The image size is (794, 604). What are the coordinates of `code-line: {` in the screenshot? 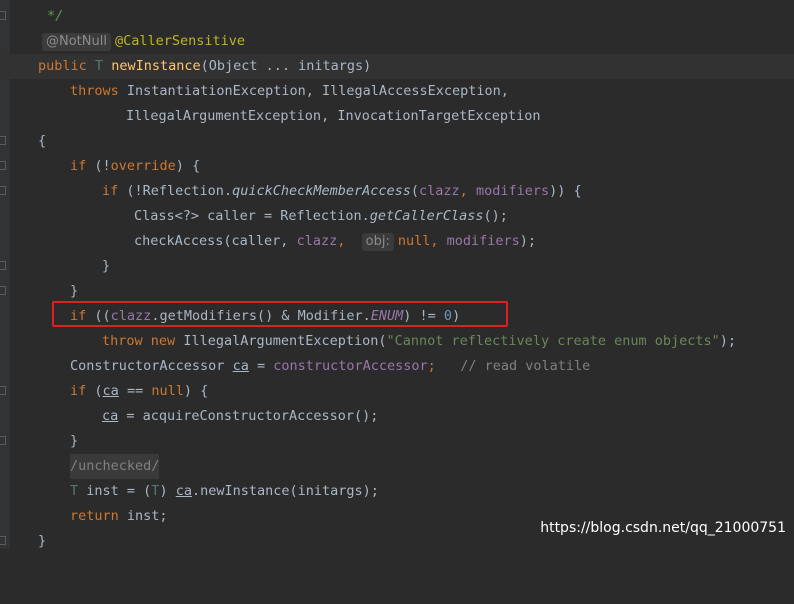 It's located at (397, 141).